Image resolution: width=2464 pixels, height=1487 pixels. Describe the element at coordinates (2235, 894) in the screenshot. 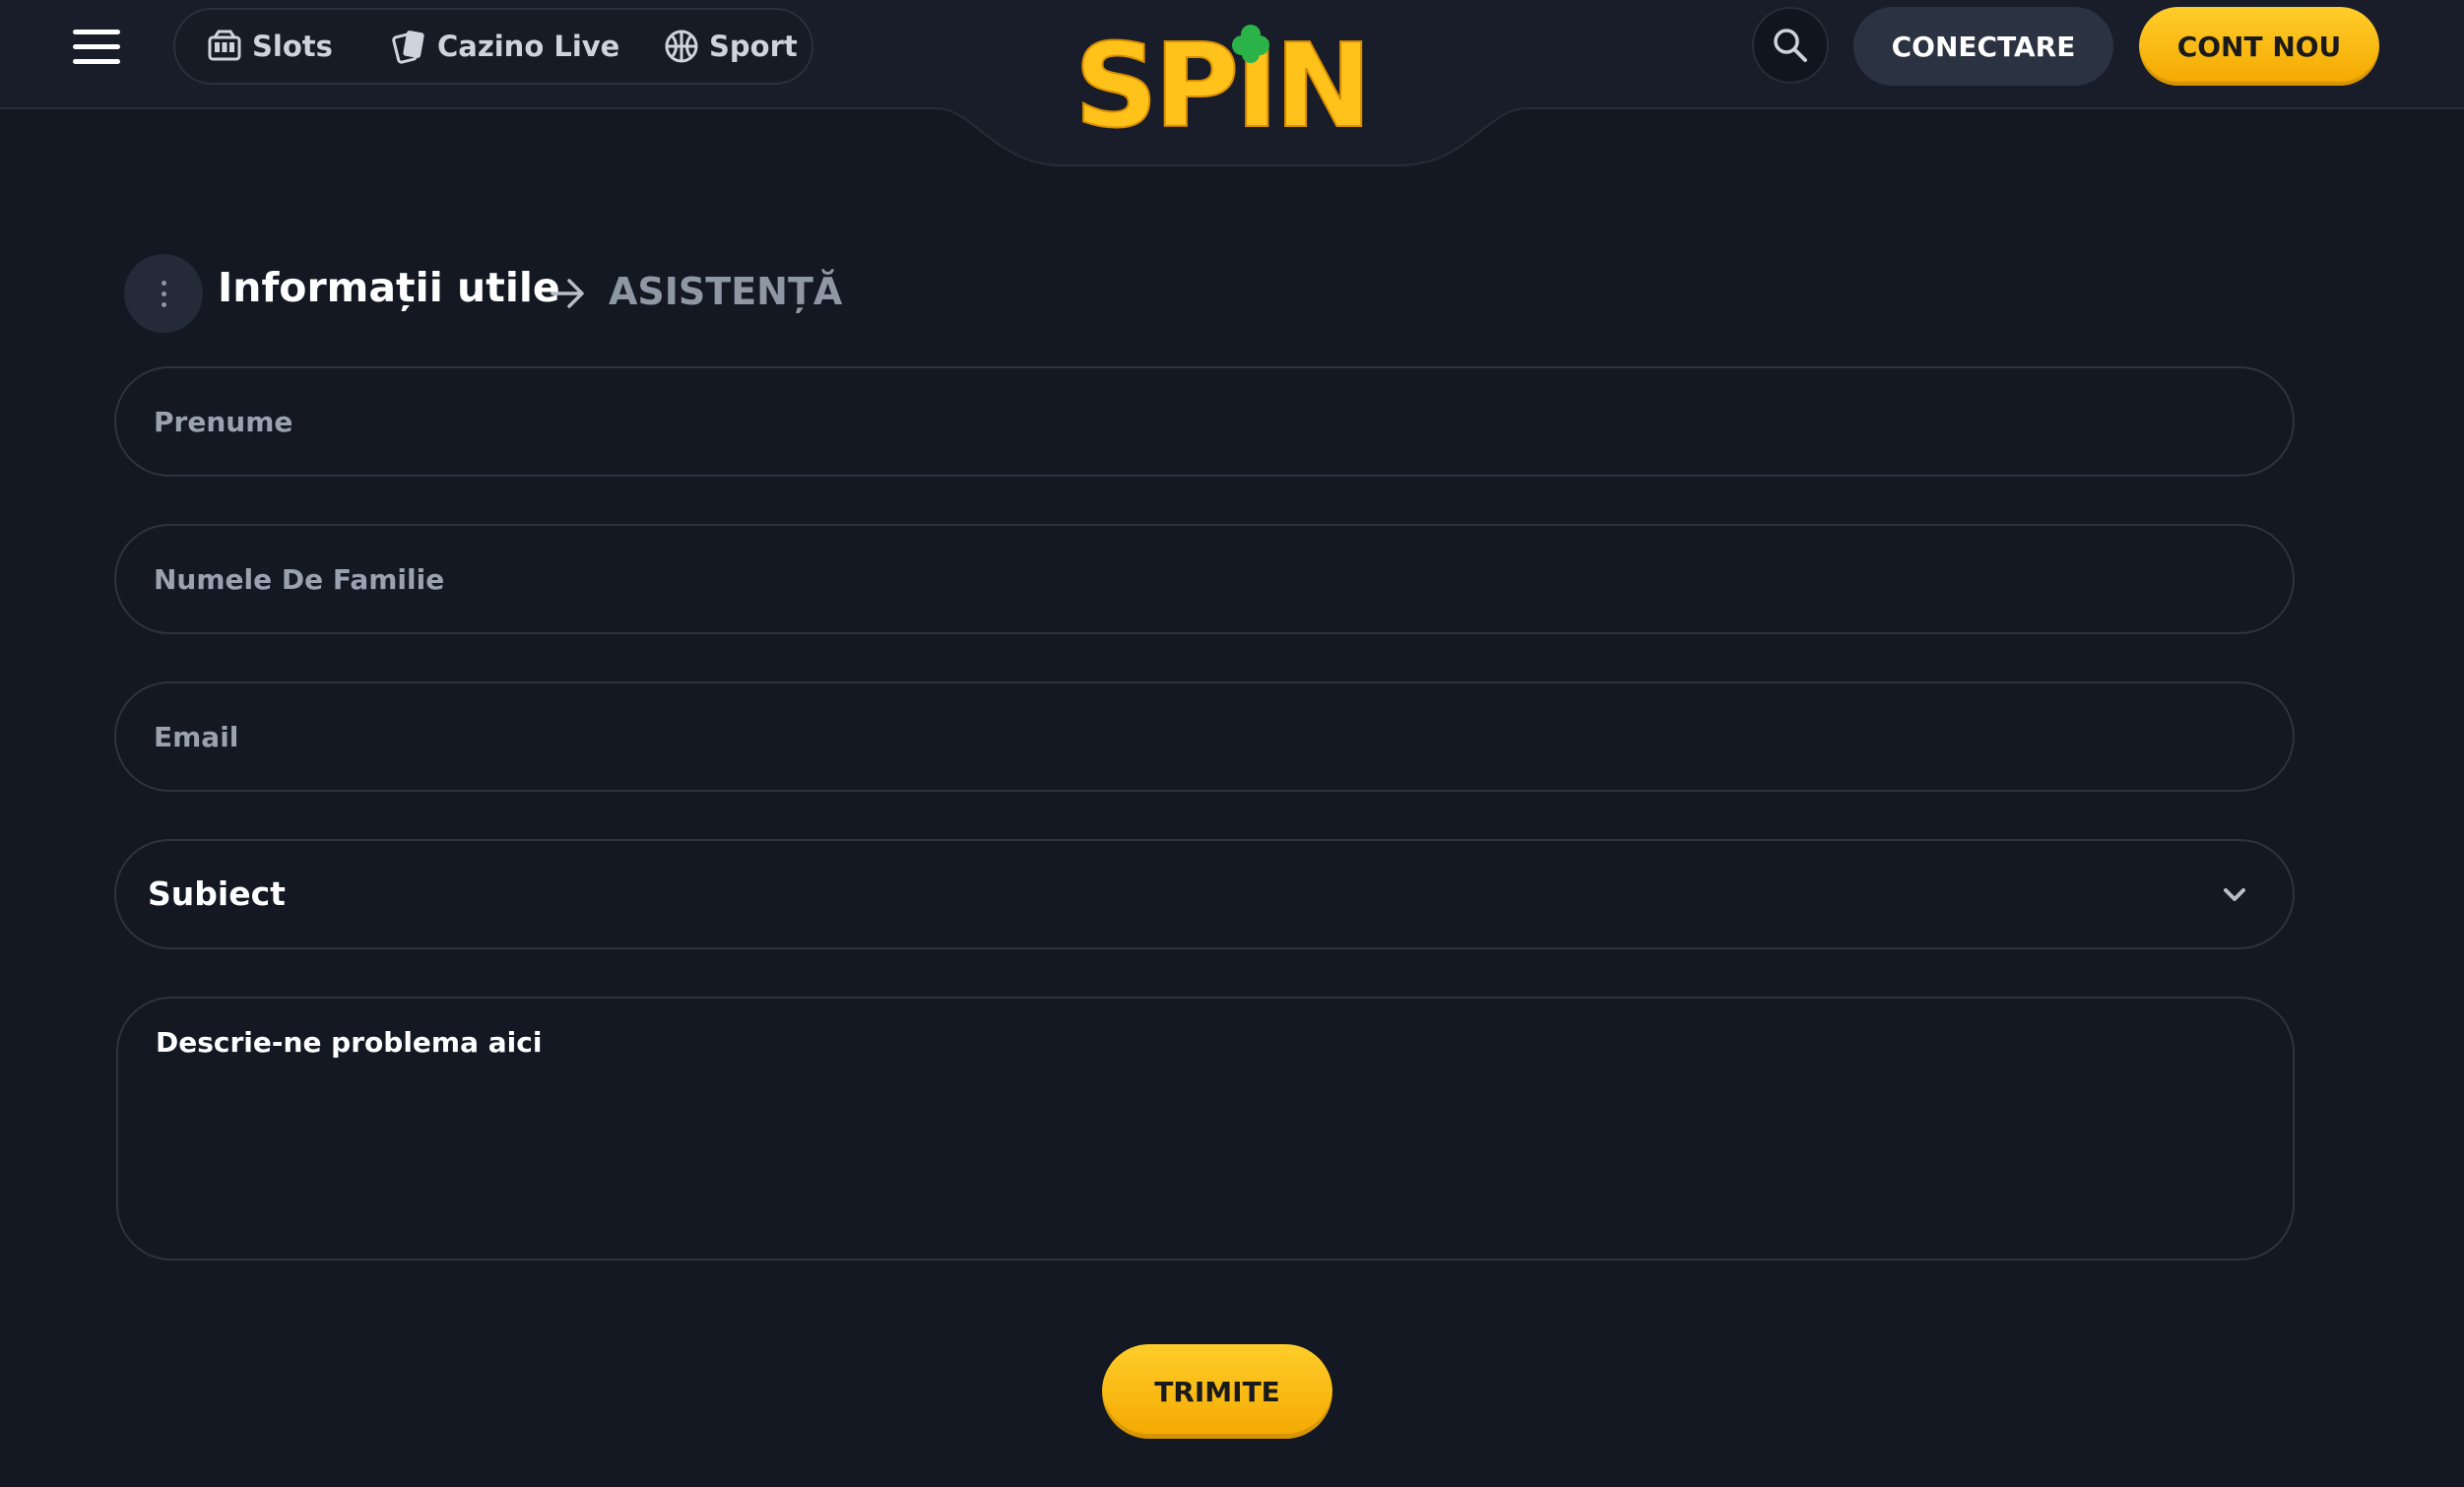

I see `chevron-down-icon` at that location.